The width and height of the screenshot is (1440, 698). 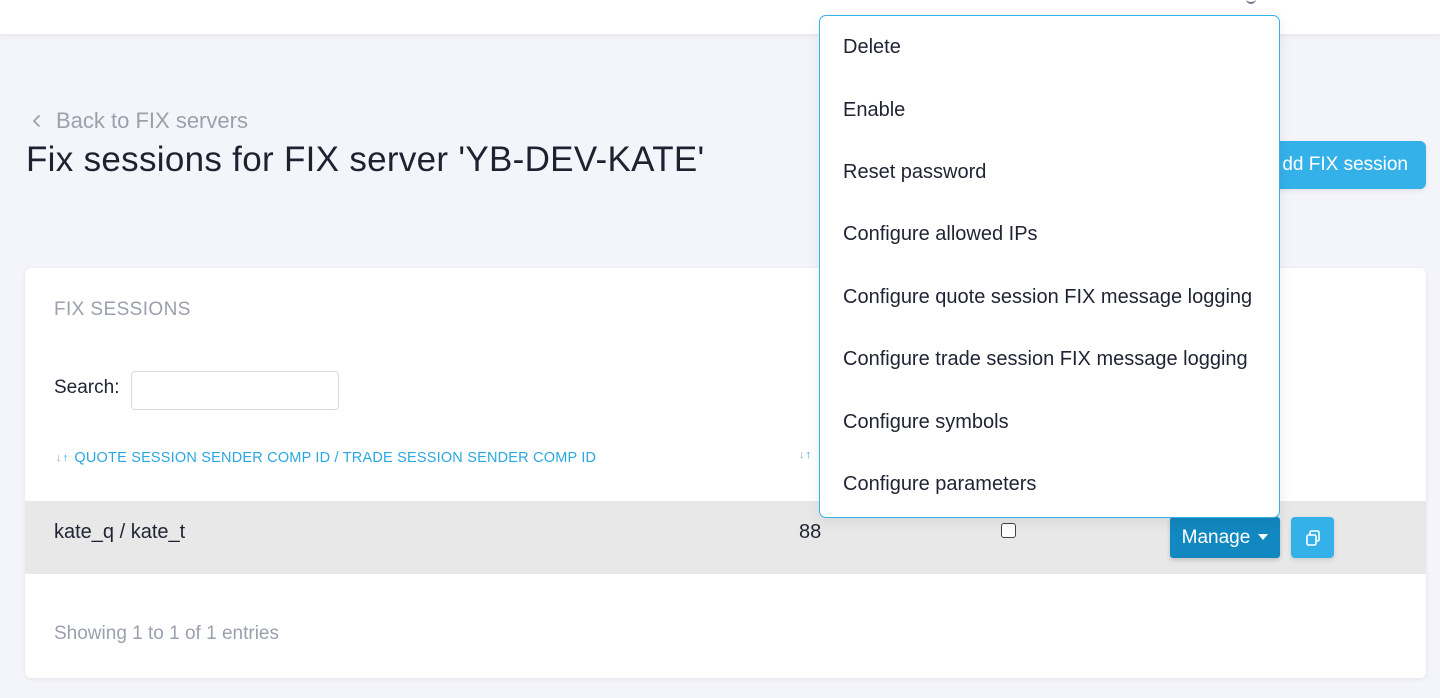 I want to click on session-number: 88, so click(x=810, y=532).